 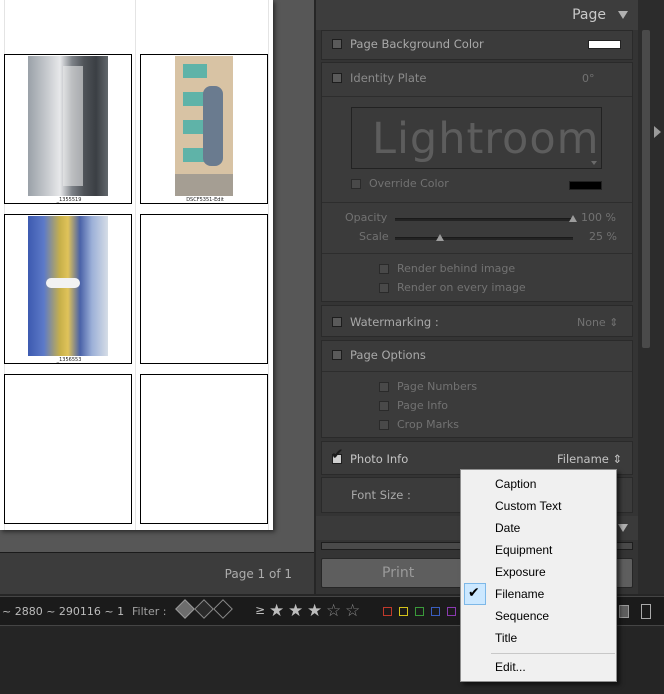 I want to click on scale-label: Scale, so click(x=374, y=236).